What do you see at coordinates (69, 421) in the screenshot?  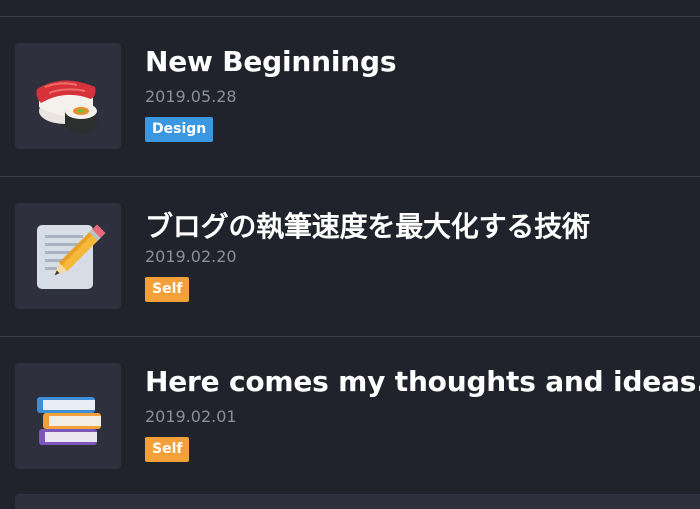 I see `books-icon` at bounding box center [69, 421].